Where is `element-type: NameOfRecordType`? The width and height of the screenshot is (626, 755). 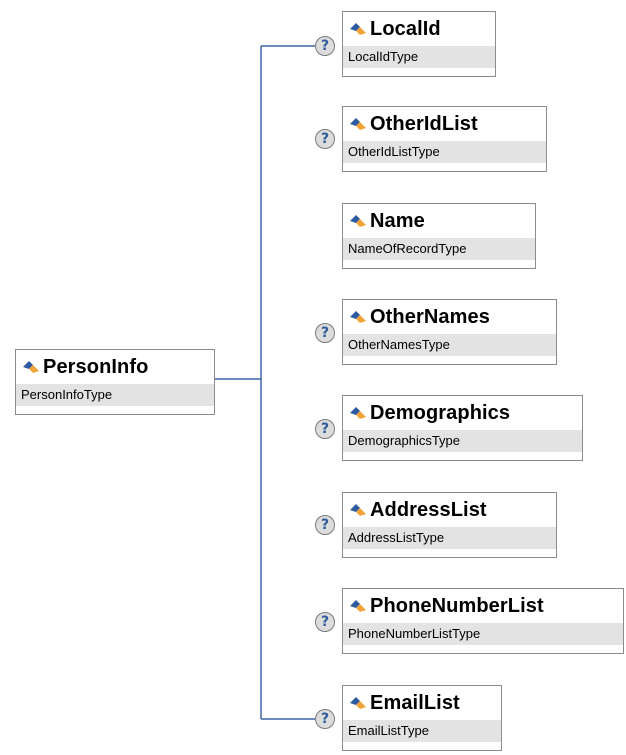 element-type: NameOfRecordType is located at coordinates (439, 249).